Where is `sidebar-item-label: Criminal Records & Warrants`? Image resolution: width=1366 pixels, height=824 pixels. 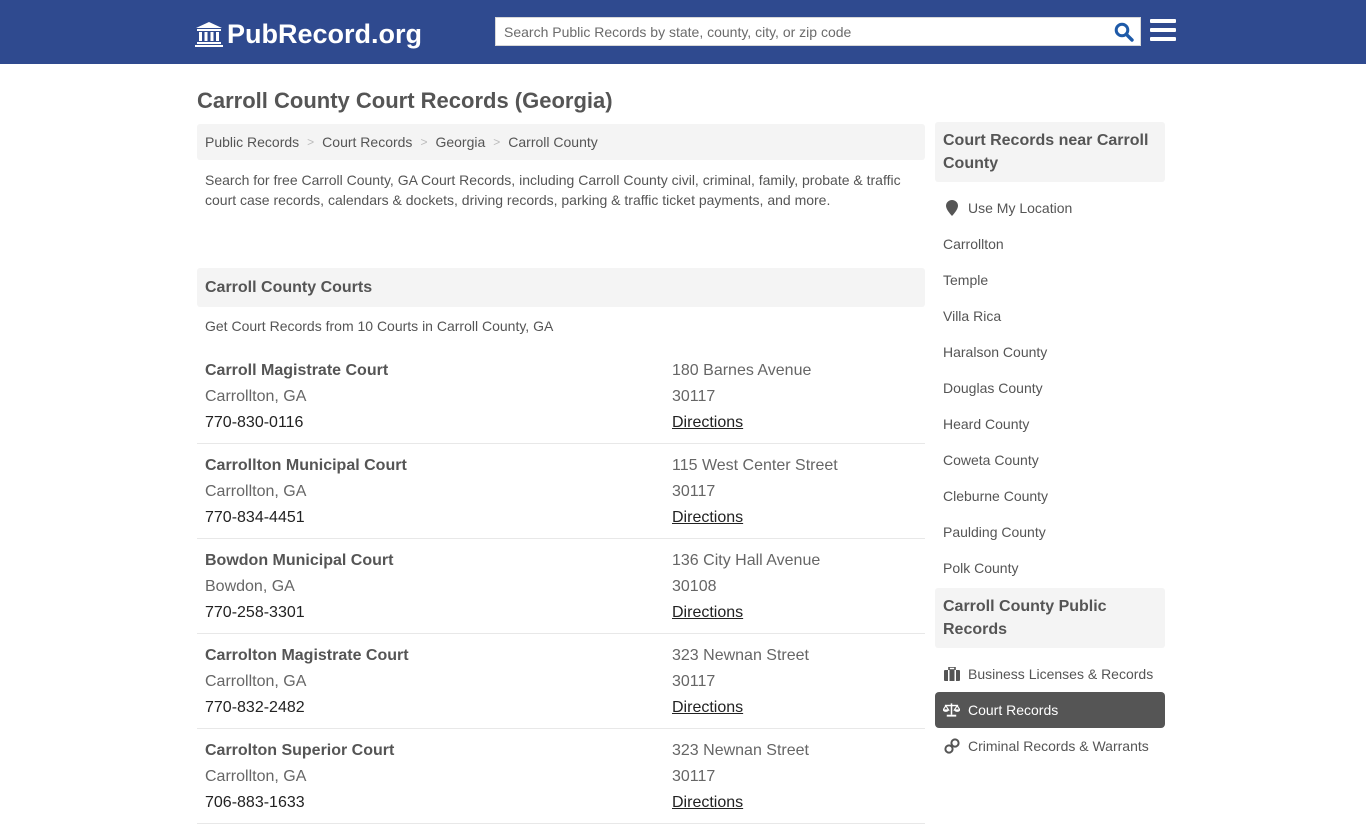
sidebar-item-label: Criminal Records & Warrants is located at coordinates (1058, 746).